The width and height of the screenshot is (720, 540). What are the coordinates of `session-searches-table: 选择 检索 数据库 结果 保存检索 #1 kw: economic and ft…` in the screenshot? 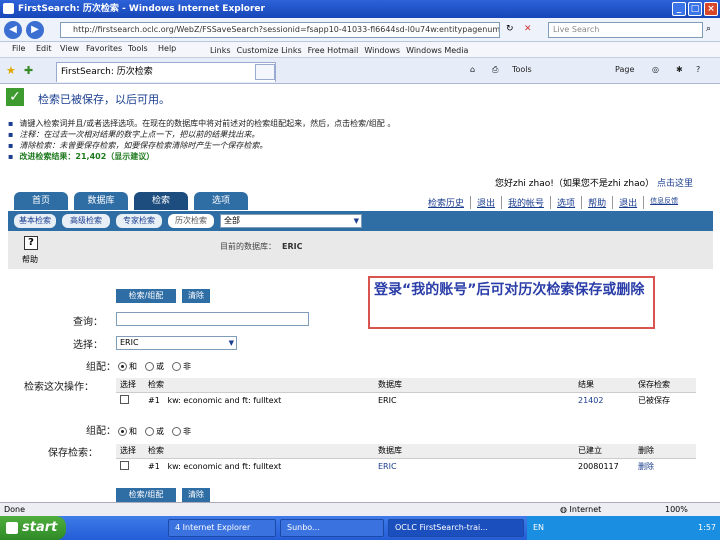 It's located at (406, 393).